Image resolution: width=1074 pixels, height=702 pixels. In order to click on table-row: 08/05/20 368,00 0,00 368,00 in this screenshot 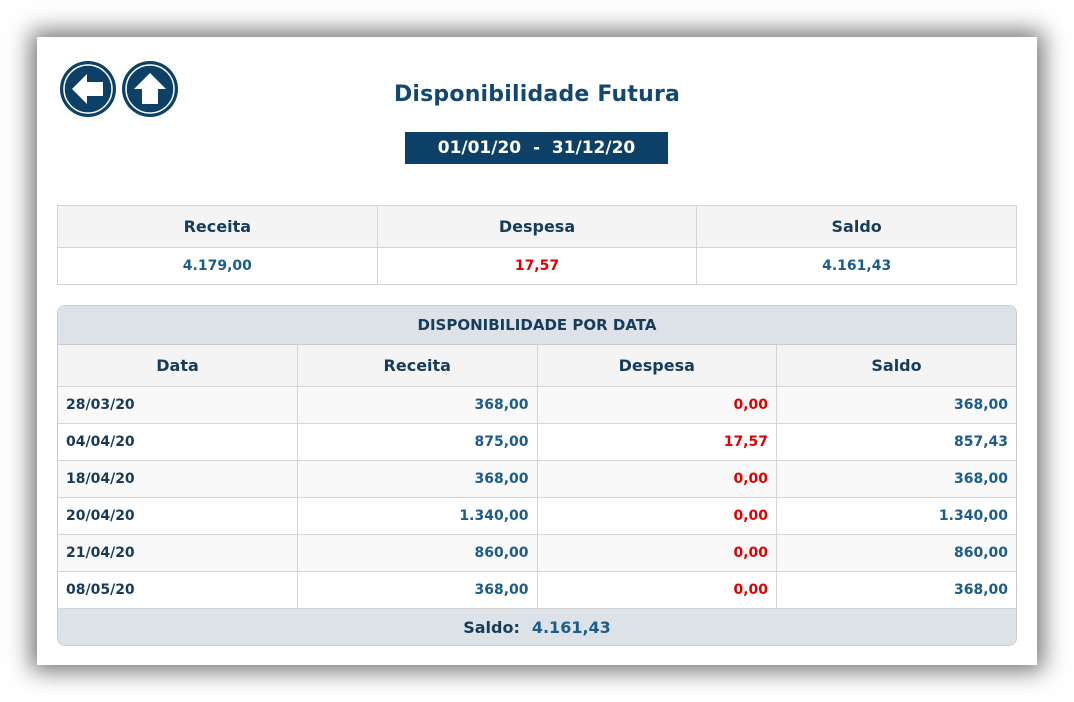, I will do `click(537, 590)`.